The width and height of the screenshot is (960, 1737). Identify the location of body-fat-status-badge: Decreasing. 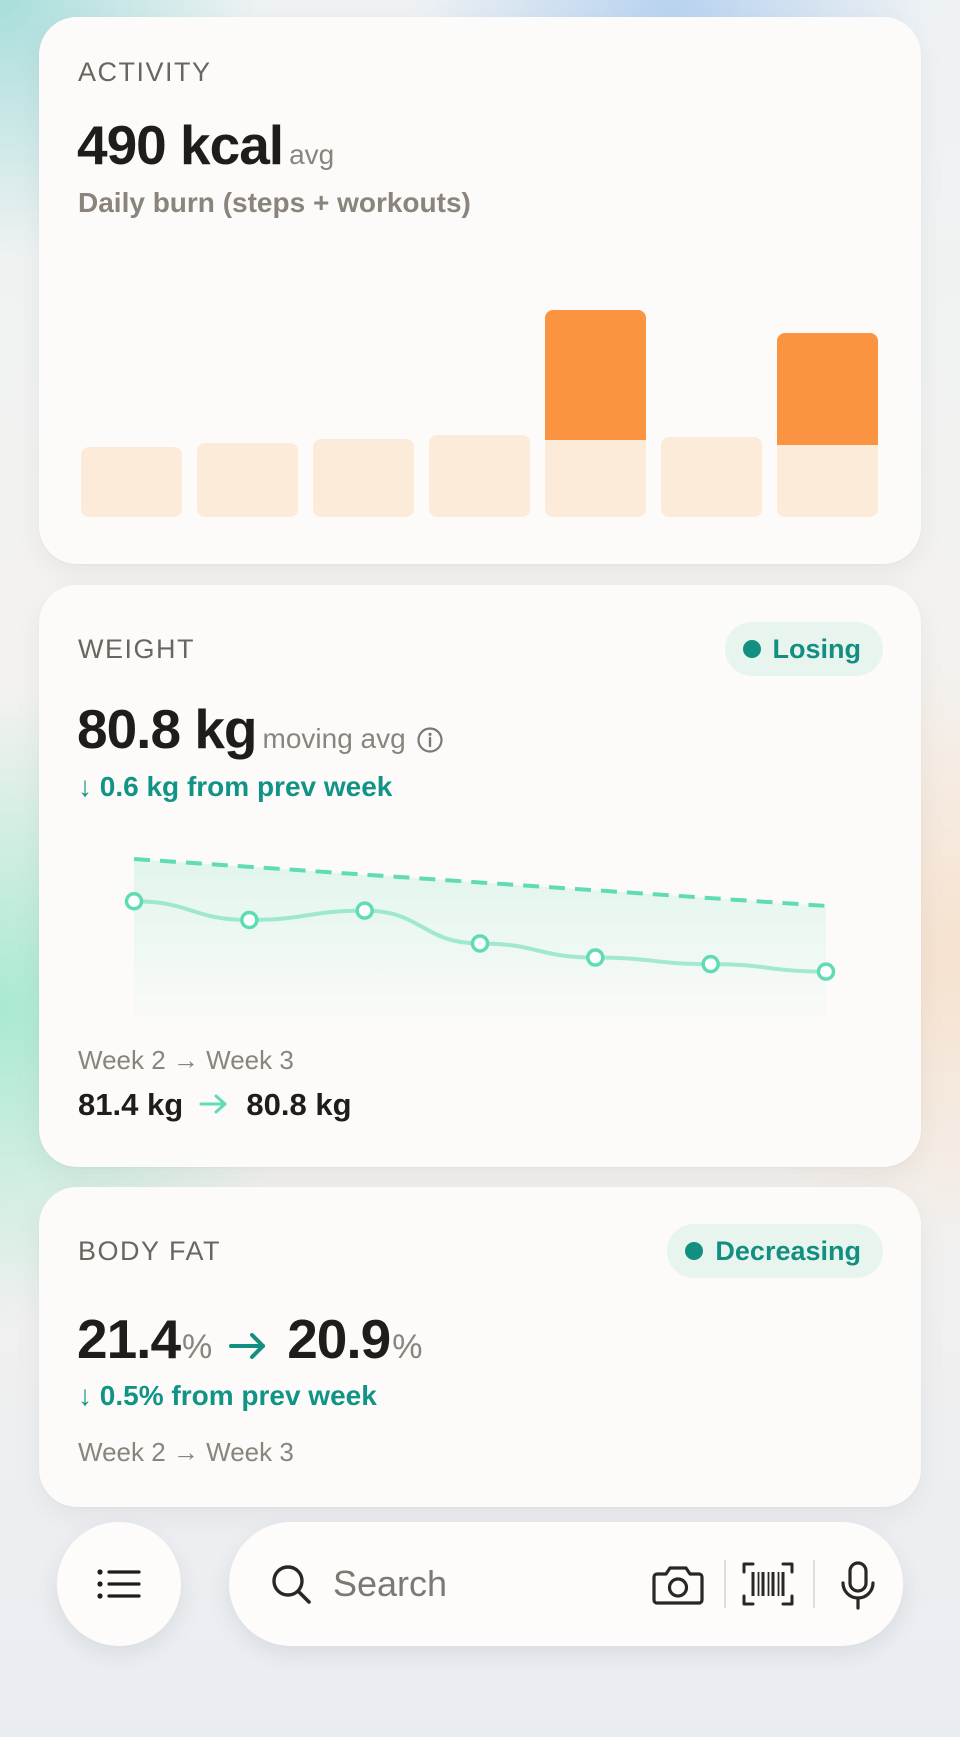
(775, 1251).